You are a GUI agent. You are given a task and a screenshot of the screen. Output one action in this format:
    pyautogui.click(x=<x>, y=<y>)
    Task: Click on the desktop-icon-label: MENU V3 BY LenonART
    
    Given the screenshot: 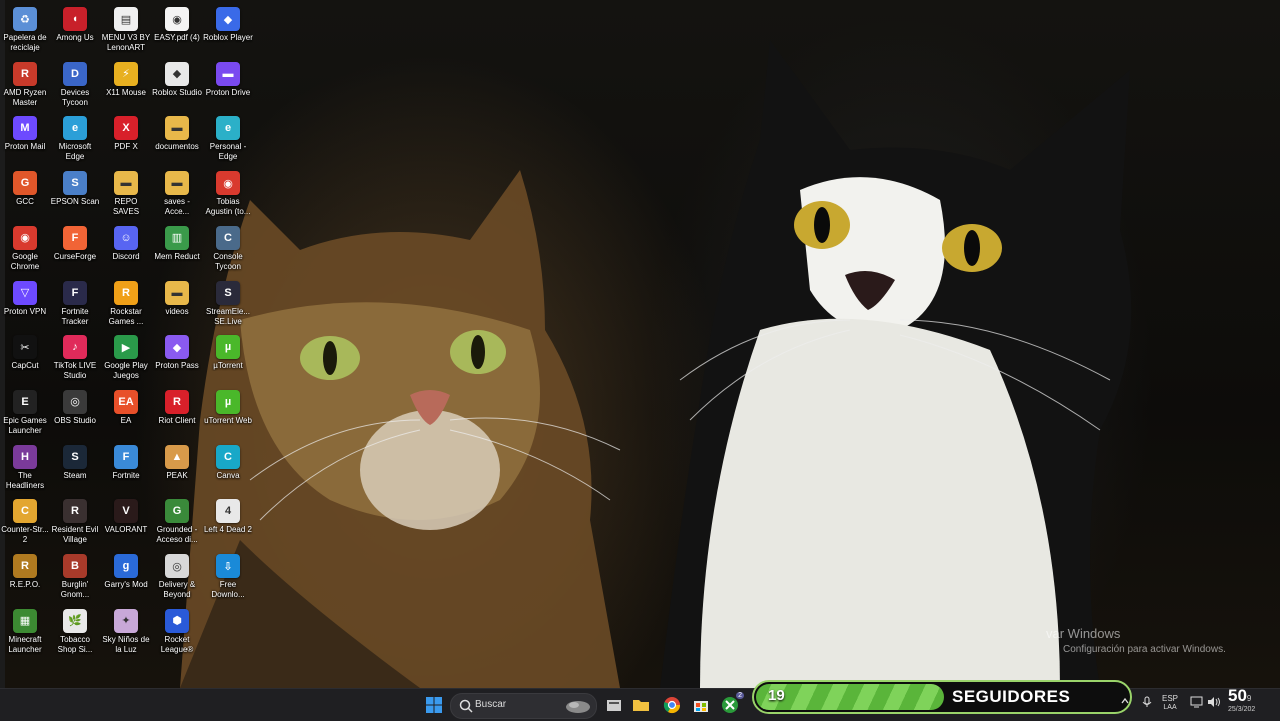 What is the action you would take?
    pyautogui.click(x=126, y=42)
    